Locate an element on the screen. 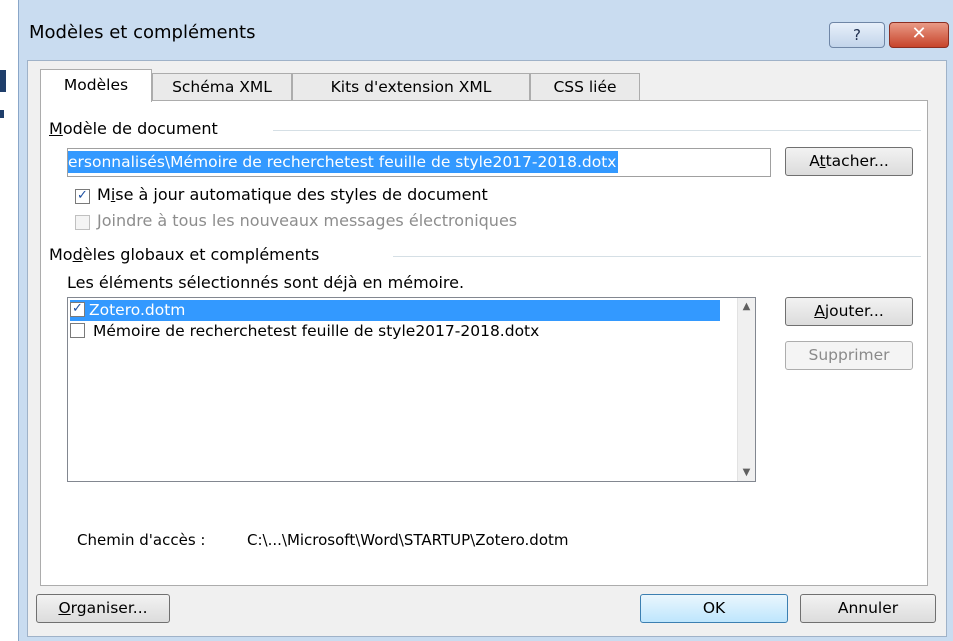 The height and width of the screenshot is (641, 953). group-label-text: Mo is located at coordinates (61, 254).